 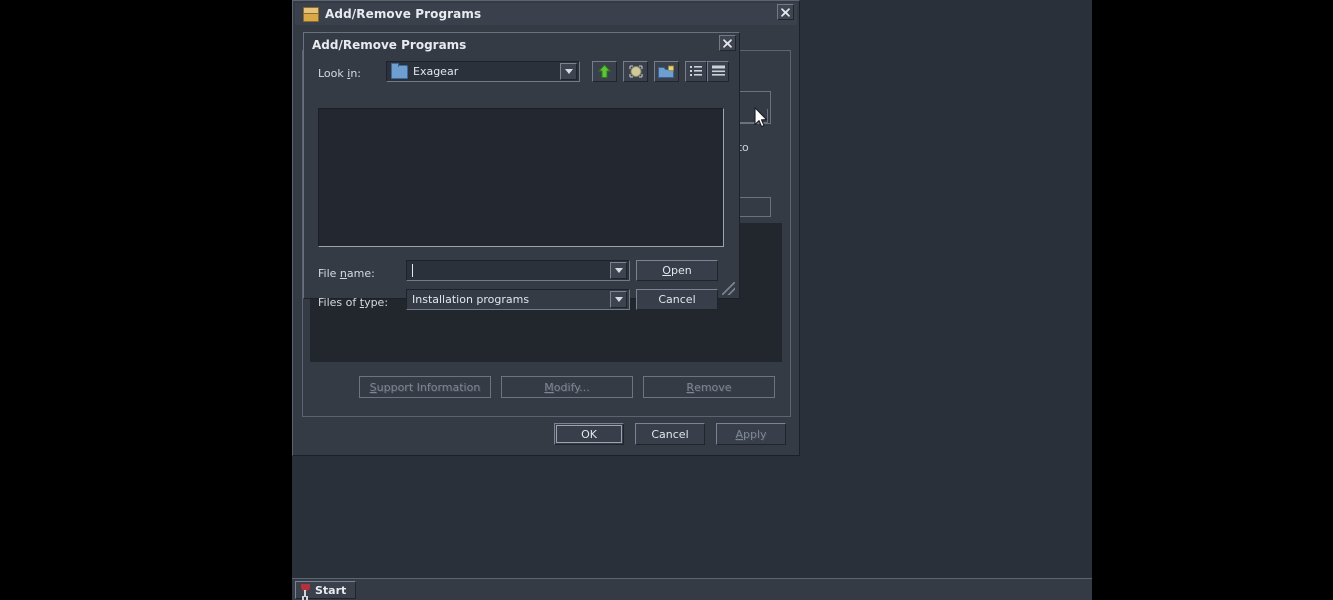 I want to click on file-dialog-cancel-button: Cancel, so click(x=677, y=299).